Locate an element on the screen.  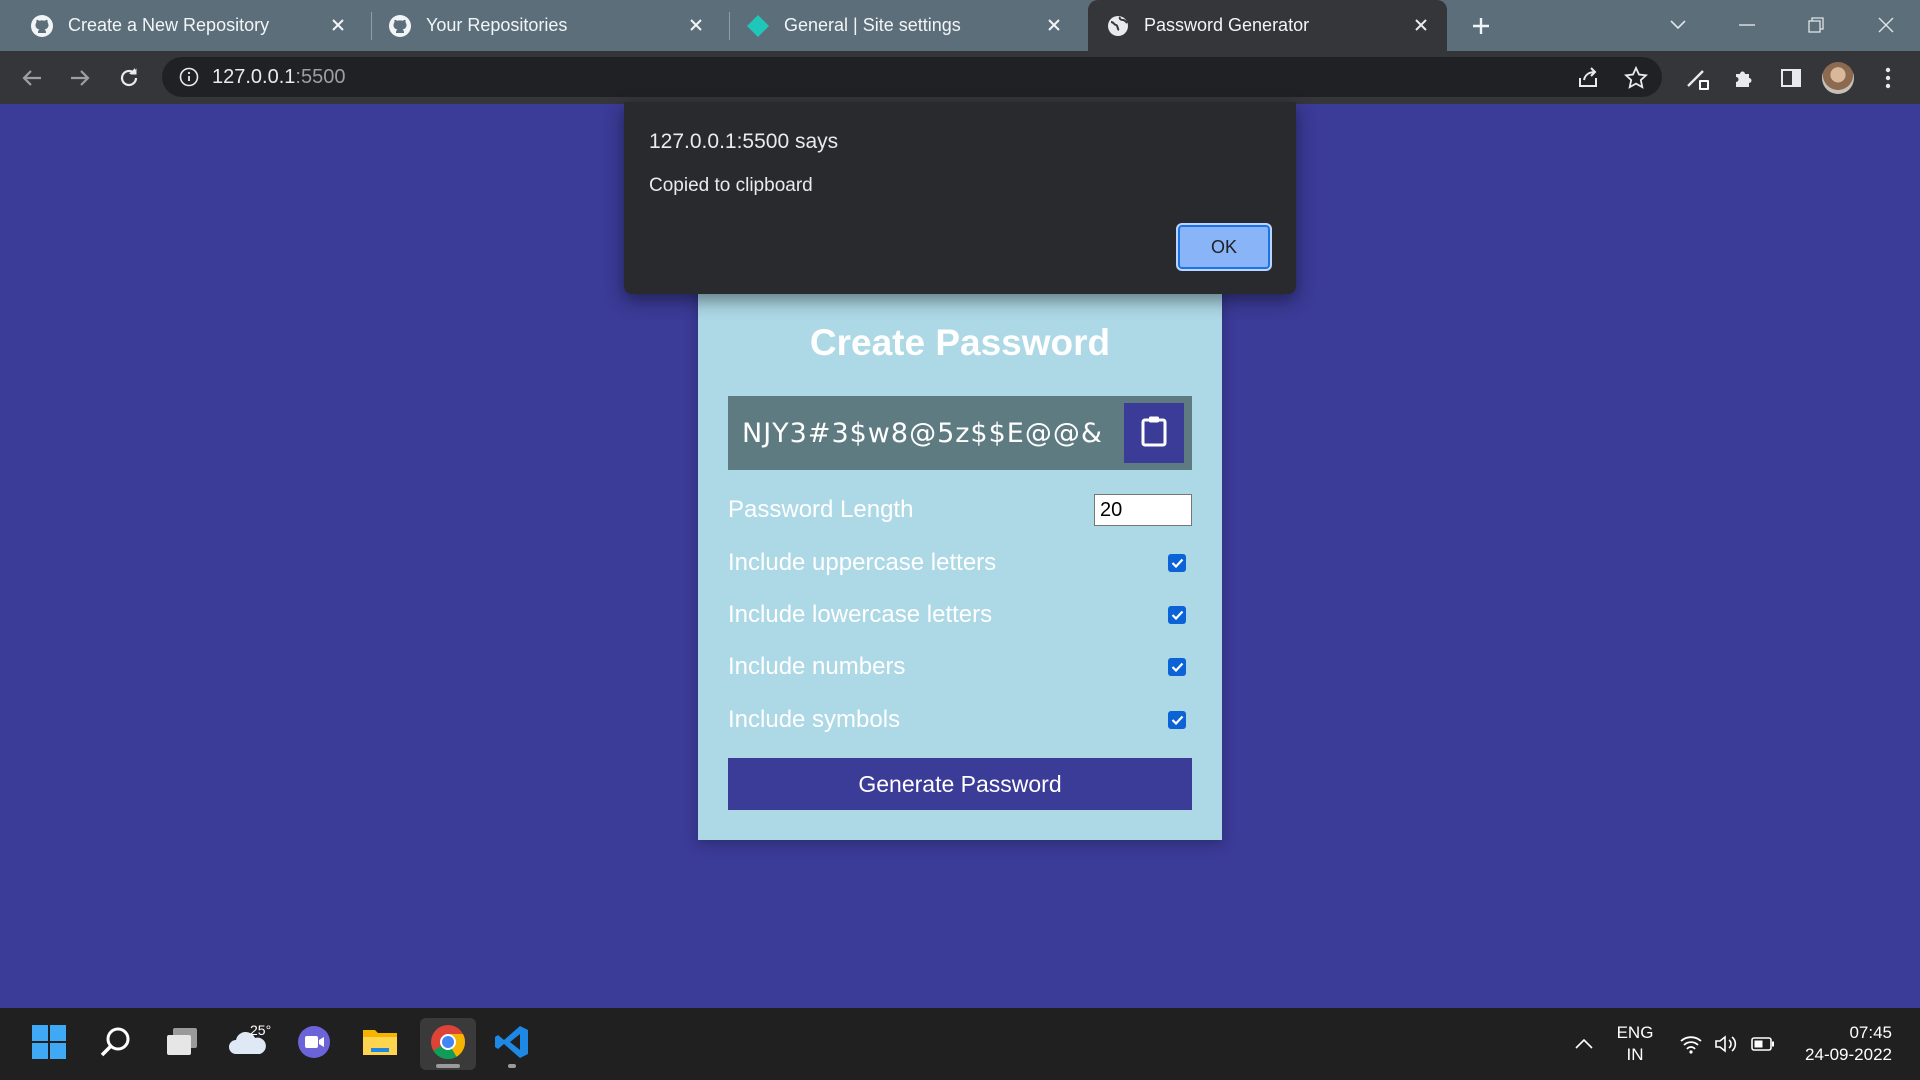
vscode-icon is located at coordinates (512, 1044).